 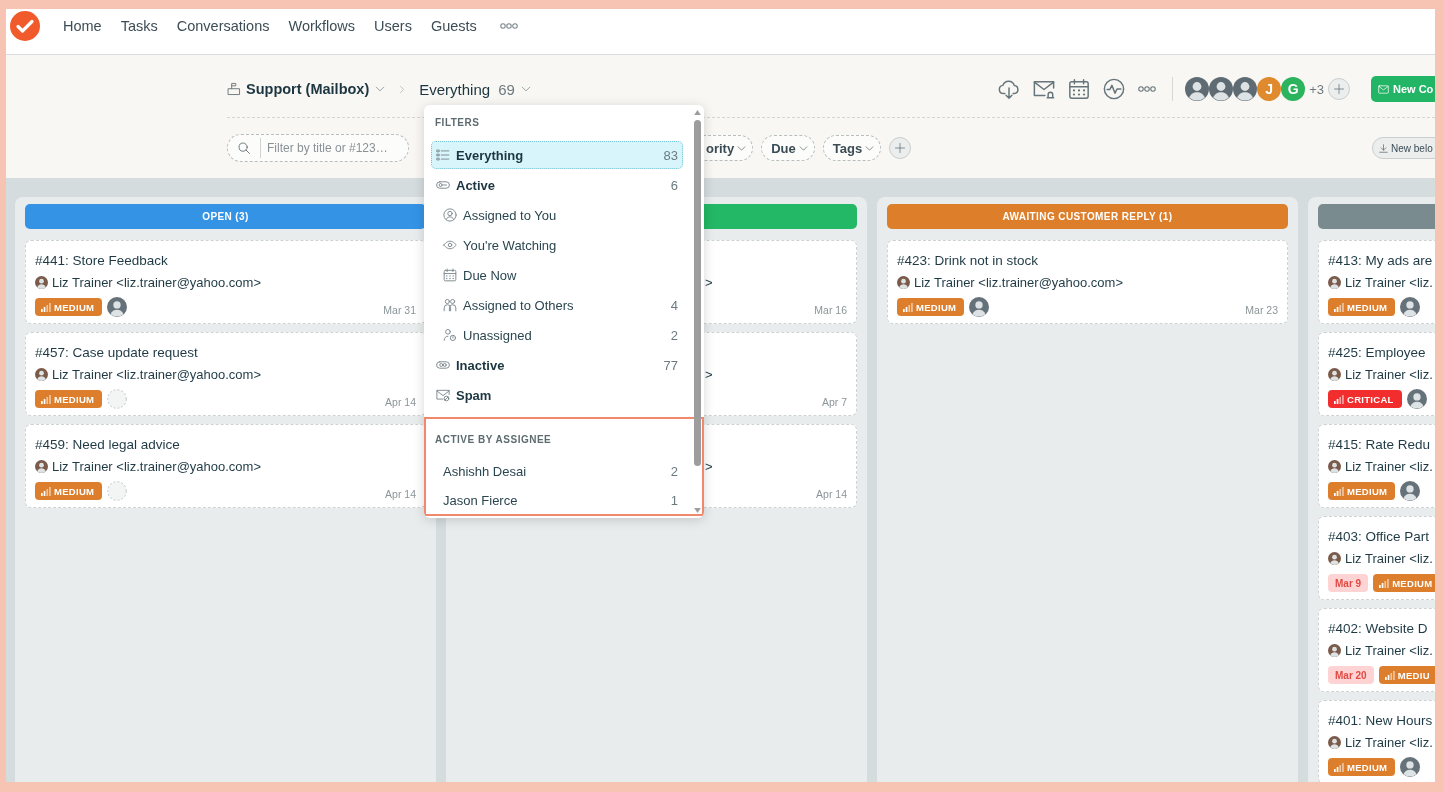 I want to click on ticket-card: #401: New Hours Liz Trainer <liz. MEDIUM, so click(x=1376, y=741).